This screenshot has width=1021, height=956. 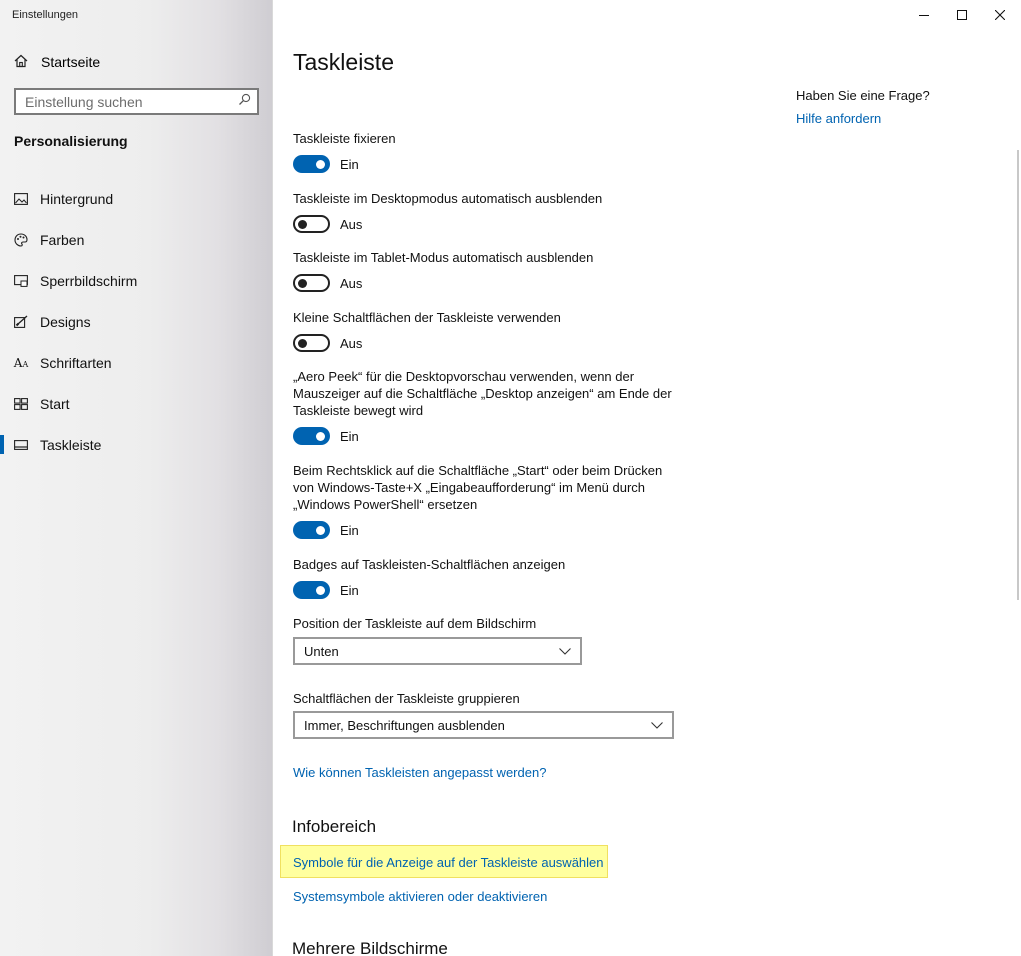 I want to click on search-input, so click(x=125, y=101).